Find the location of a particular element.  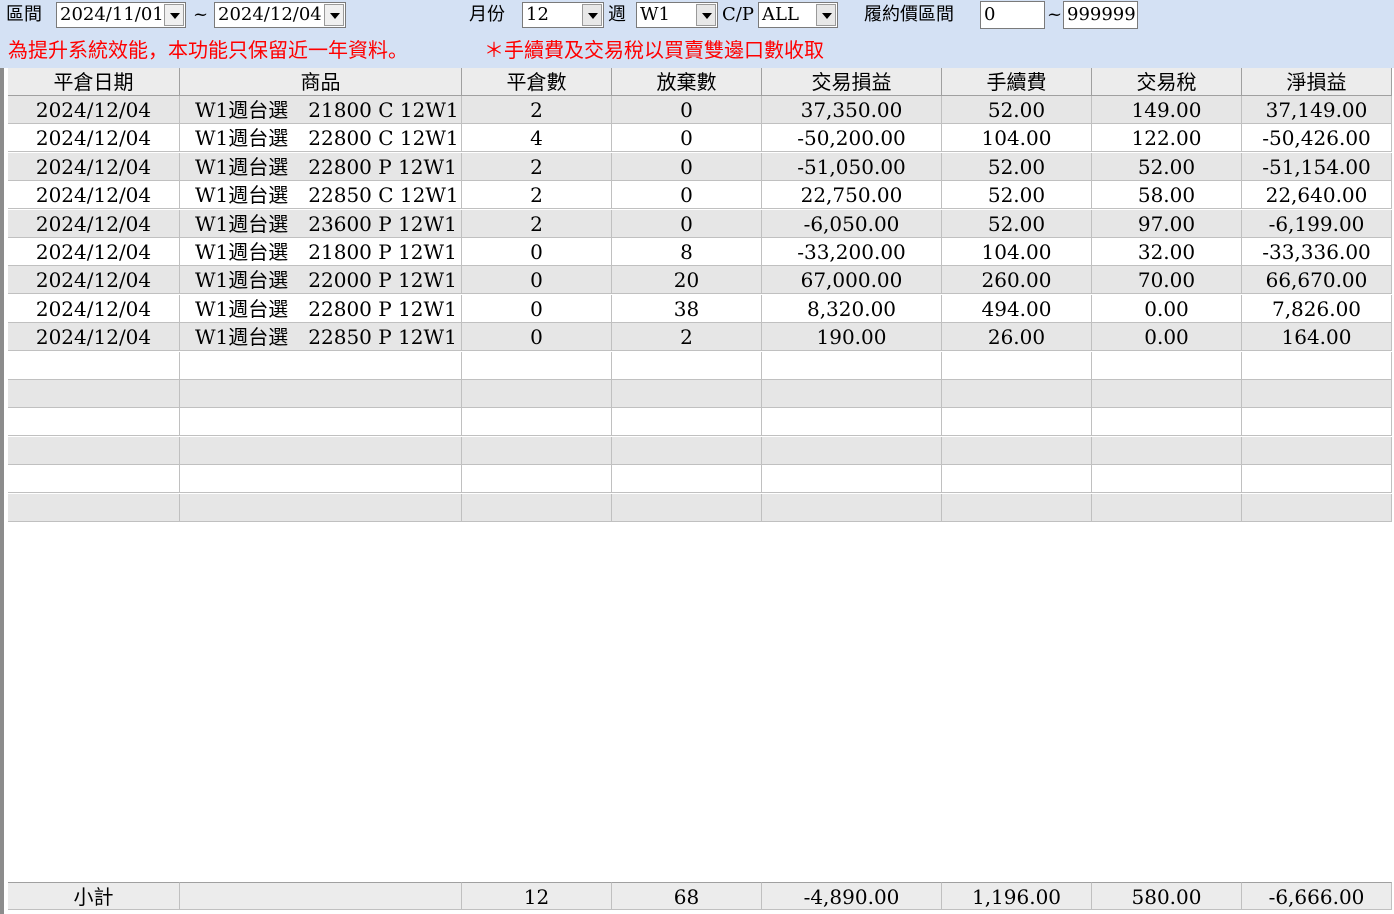

cell-trade-pl: 67,000.00 is located at coordinates (852, 280).